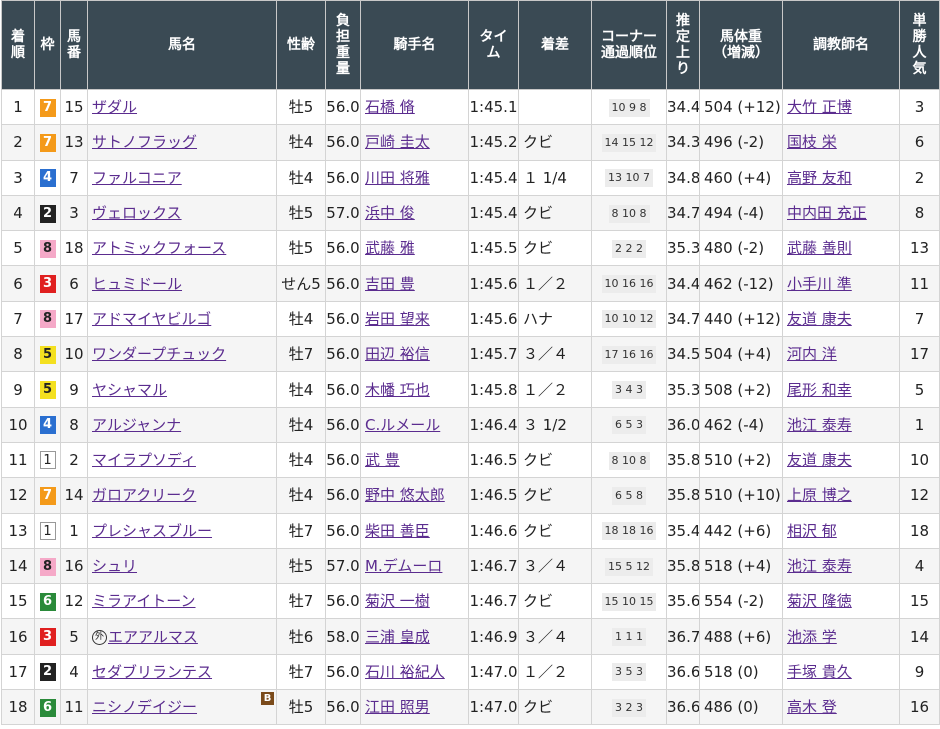  I want to click on horse-link: マイラプソディ, so click(144, 460).